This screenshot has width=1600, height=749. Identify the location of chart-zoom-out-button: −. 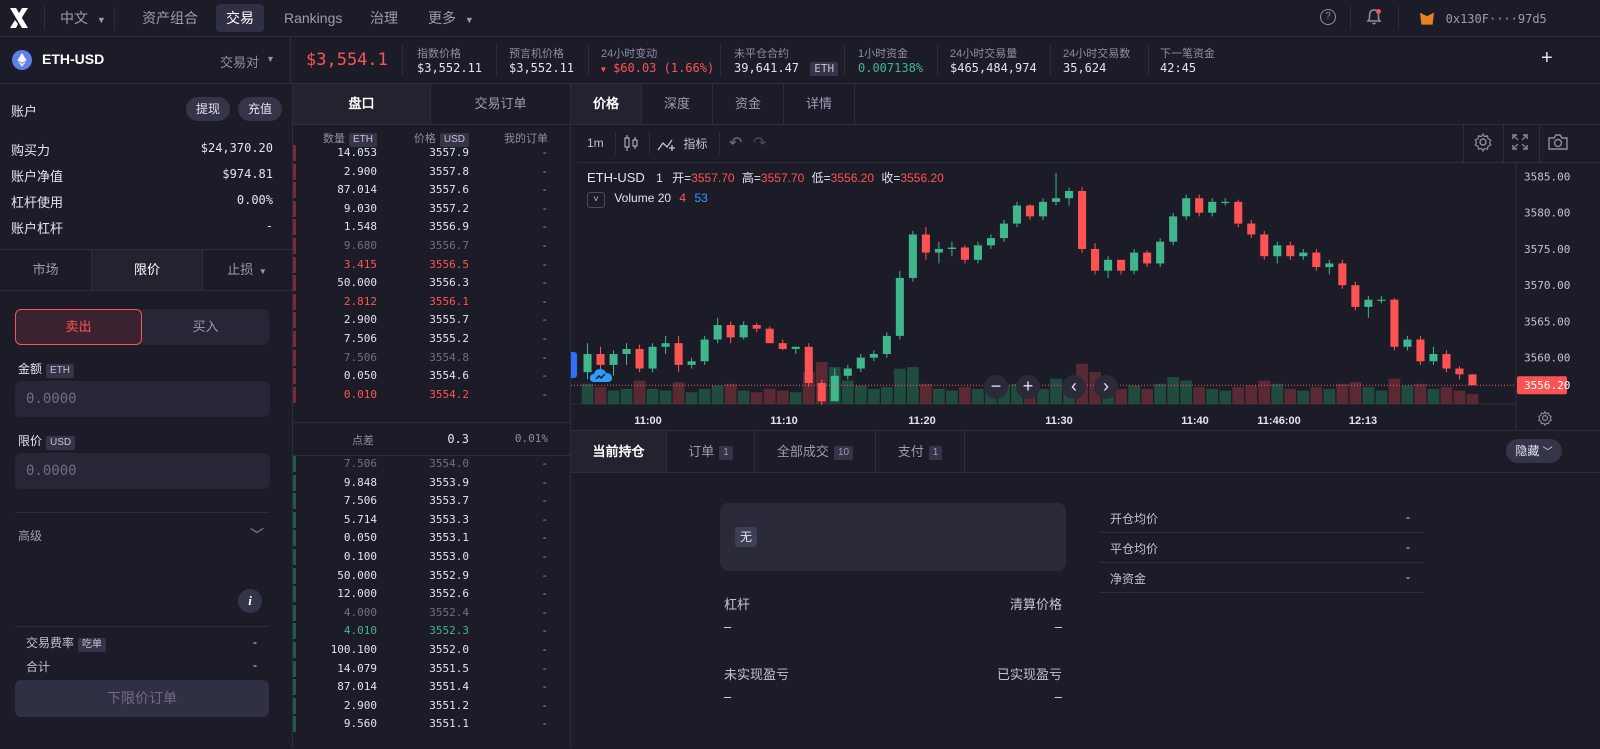
(996, 387).